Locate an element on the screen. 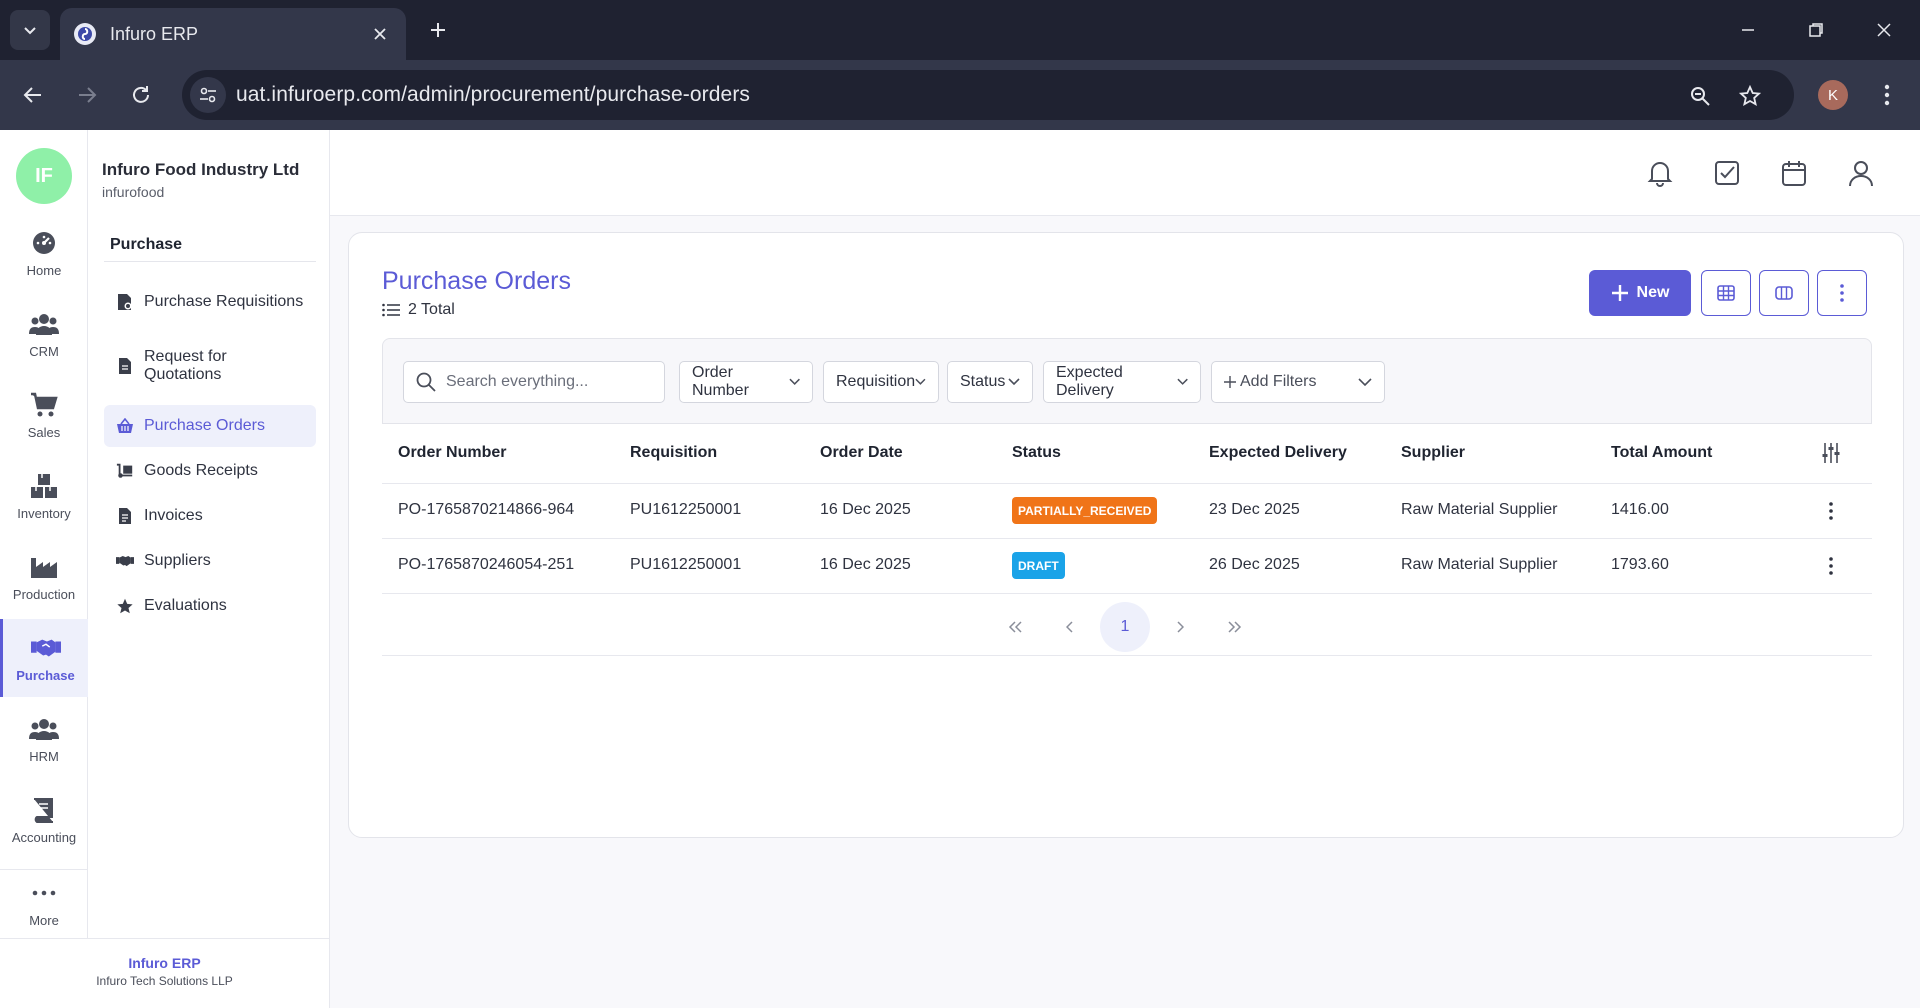 Image resolution: width=1920 pixels, height=1008 pixels. search-box is located at coordinates (534, 382).